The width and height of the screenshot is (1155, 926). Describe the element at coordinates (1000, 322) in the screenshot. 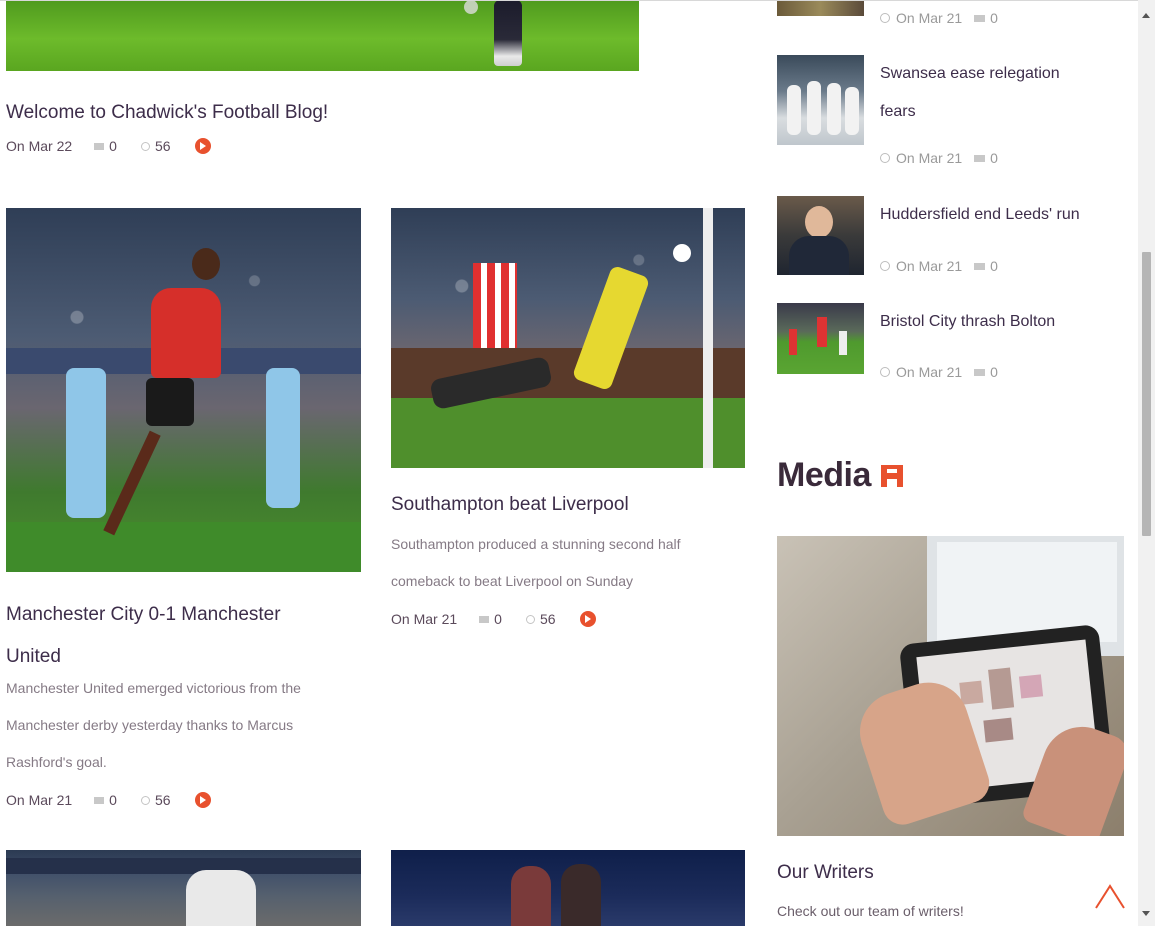

I see `sidebar-item-title: Bristol City thrash Bolton` at that location.